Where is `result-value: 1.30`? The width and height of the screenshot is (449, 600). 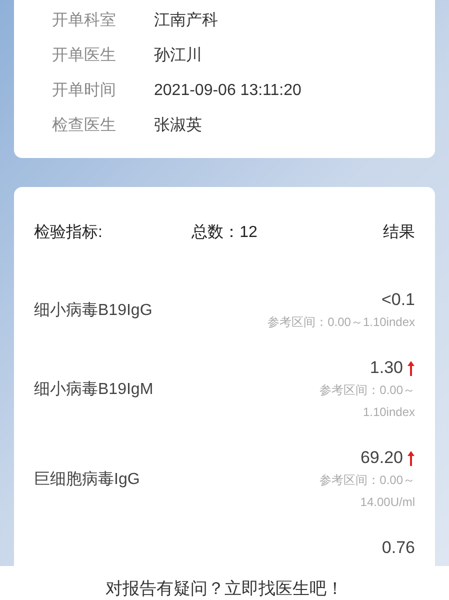 result-value: 1.30 is located at coordinates (386, 368).